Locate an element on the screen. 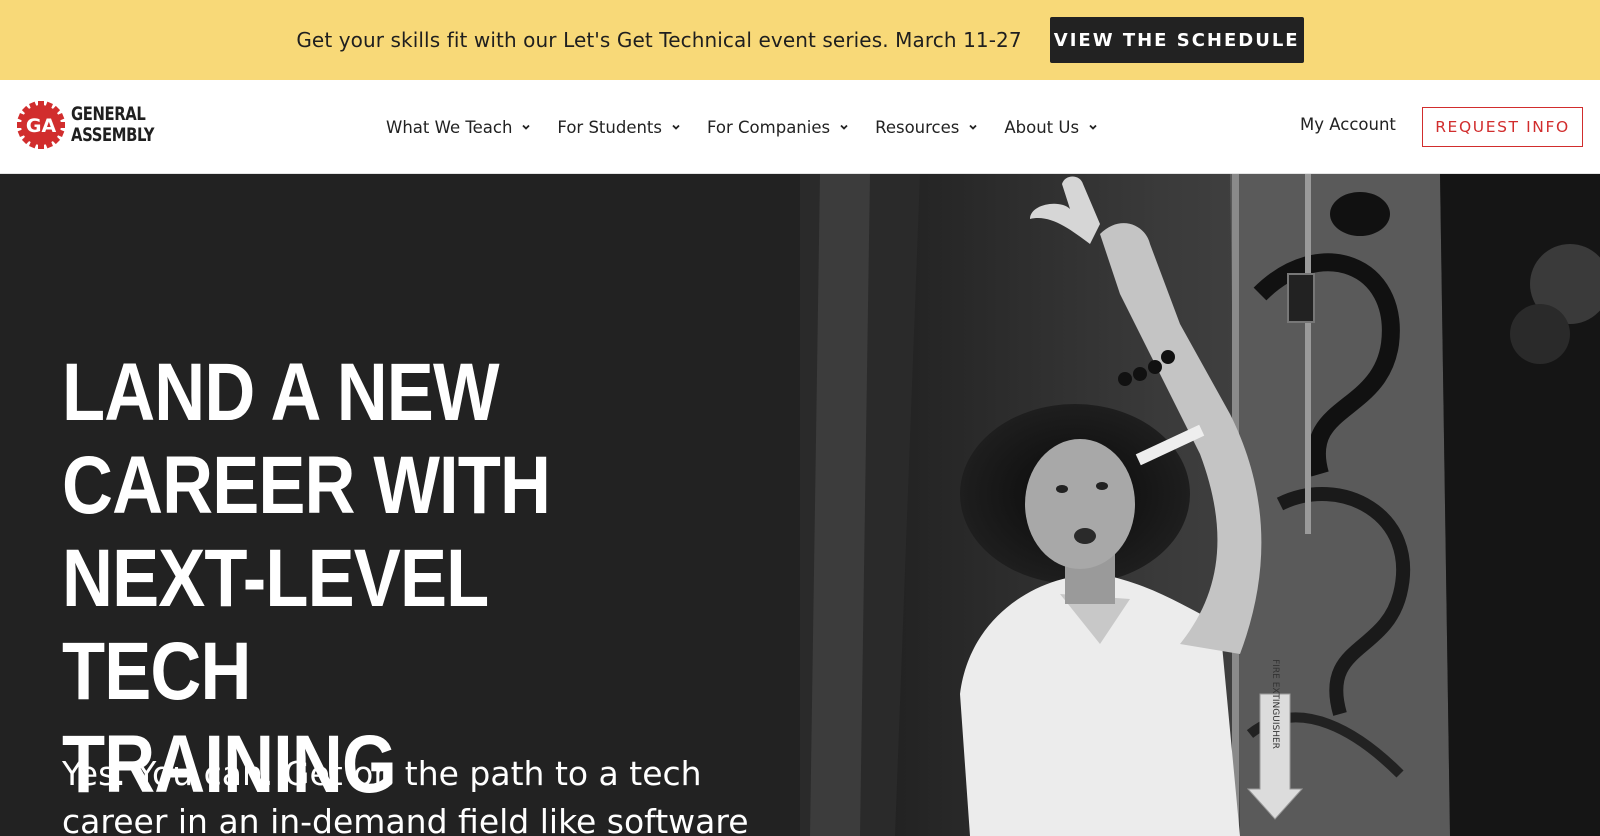  nav-item-resources: Resources is located at coordinates (926, 127).